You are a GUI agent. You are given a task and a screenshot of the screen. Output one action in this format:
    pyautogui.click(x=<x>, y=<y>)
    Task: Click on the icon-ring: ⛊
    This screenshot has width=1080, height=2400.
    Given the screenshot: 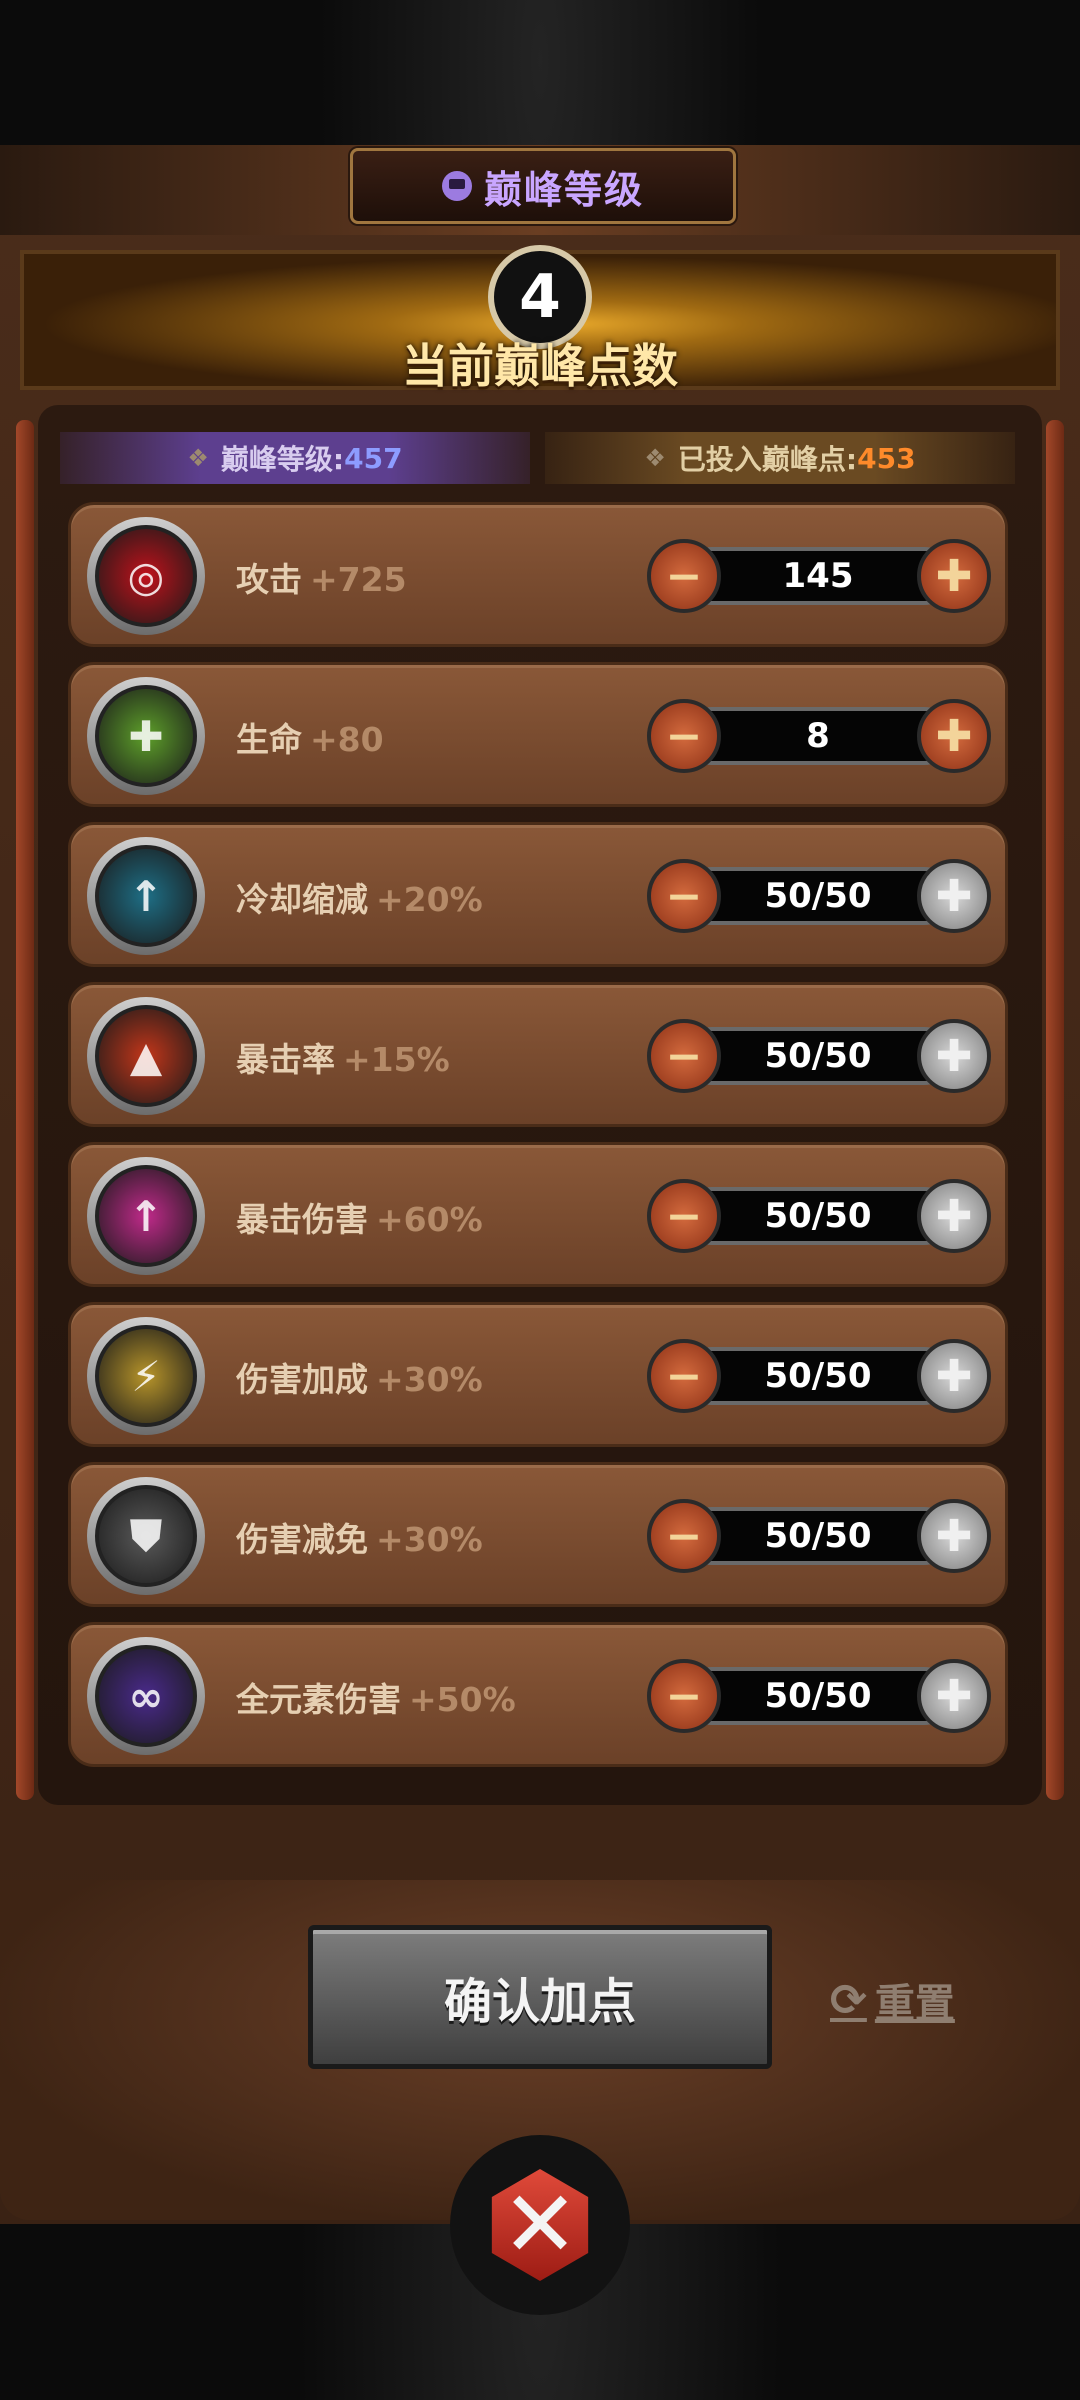 What is the action you would take?
    pyautogui.click(x=146, y=1536)
    